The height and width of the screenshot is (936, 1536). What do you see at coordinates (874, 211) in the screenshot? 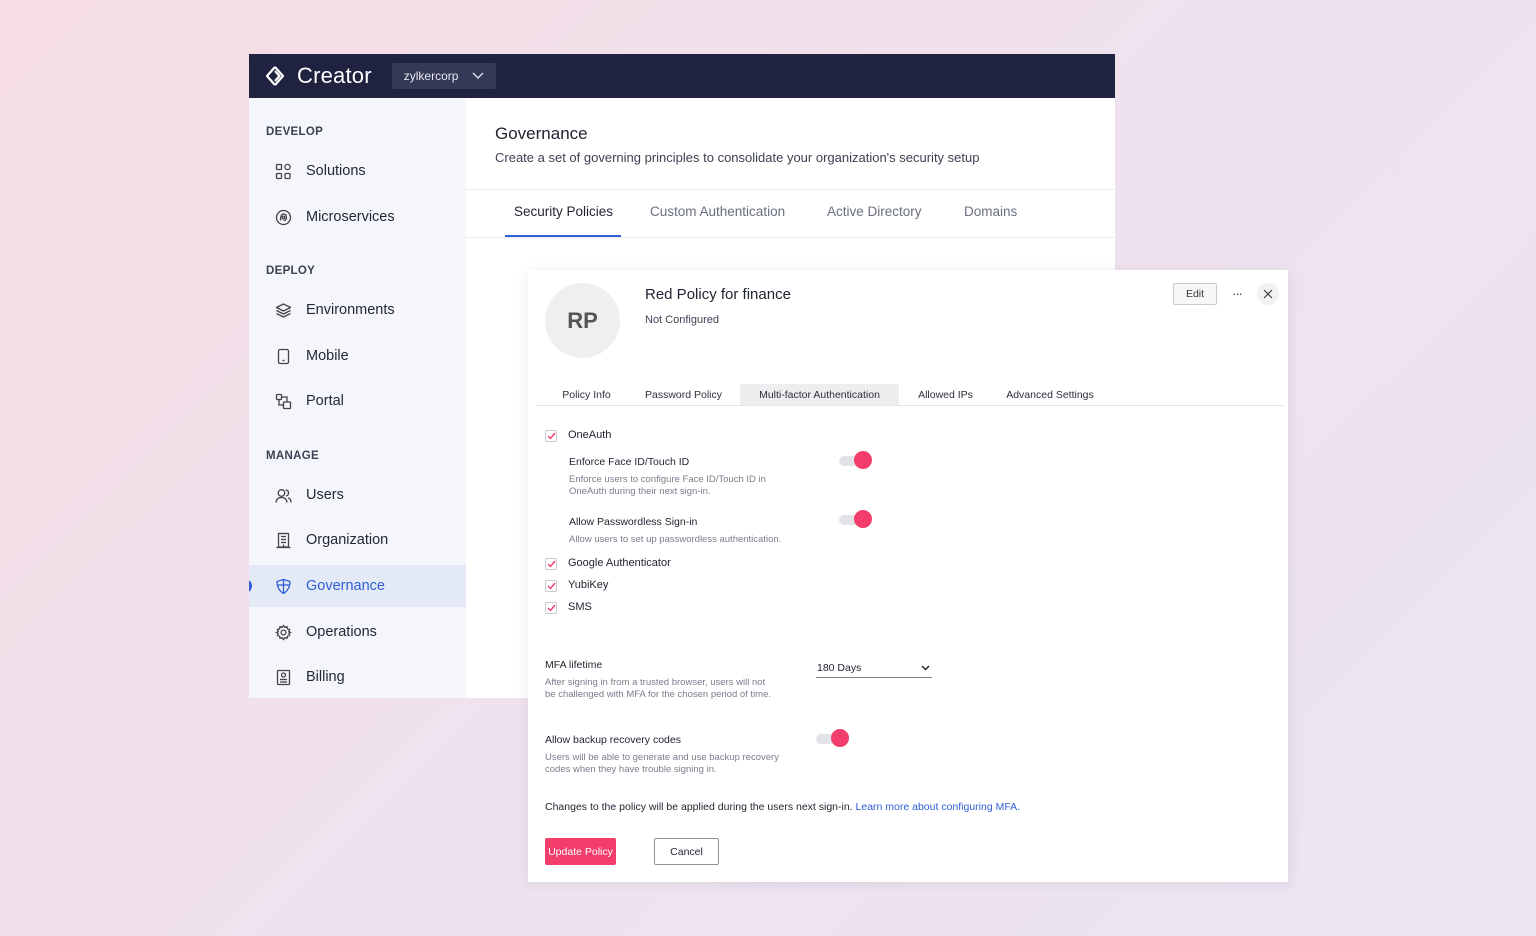
I see `tab-active-directory: Active Directory` at bounding box center [874, 211].